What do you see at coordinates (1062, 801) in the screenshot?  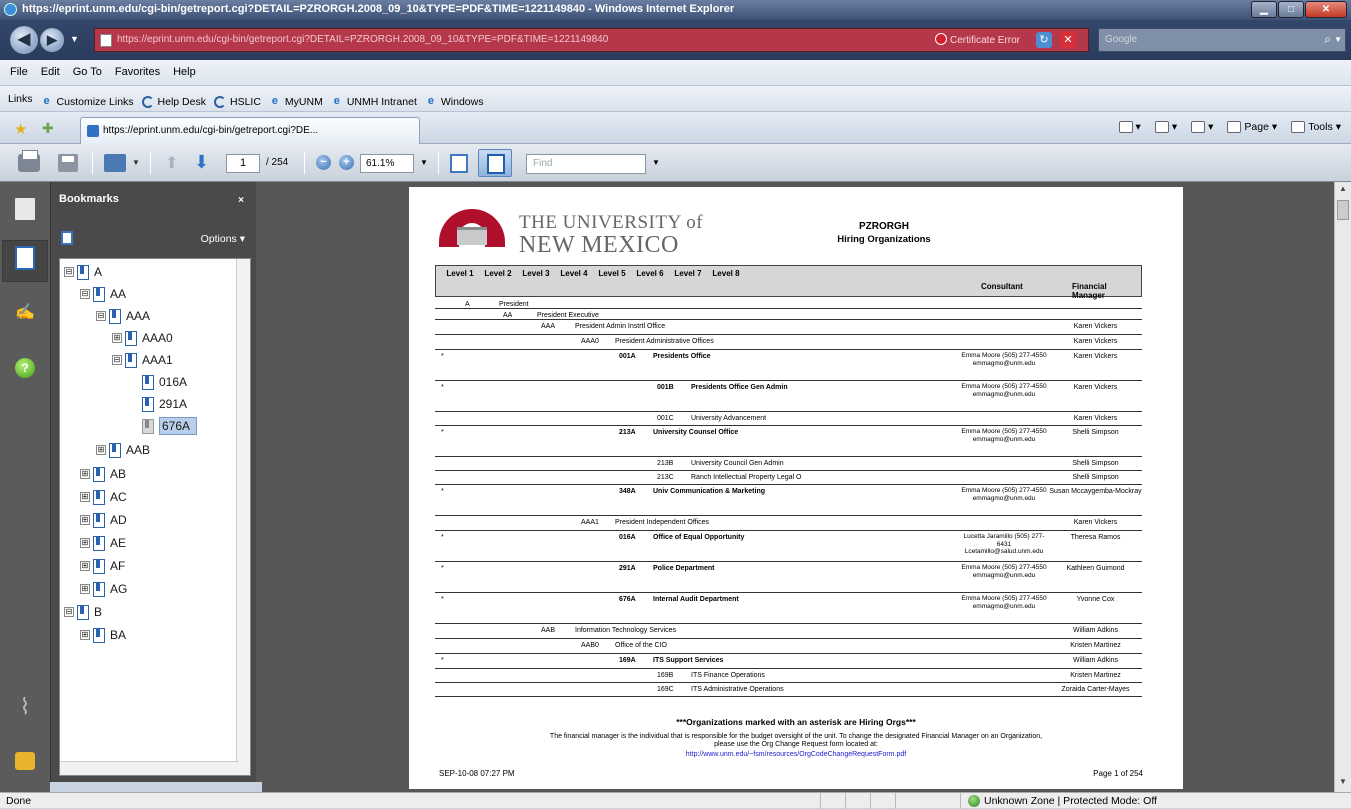 I see `security-zone: Unknown Zone | Protected Mode: Off` at bounding box center [1062, 801].